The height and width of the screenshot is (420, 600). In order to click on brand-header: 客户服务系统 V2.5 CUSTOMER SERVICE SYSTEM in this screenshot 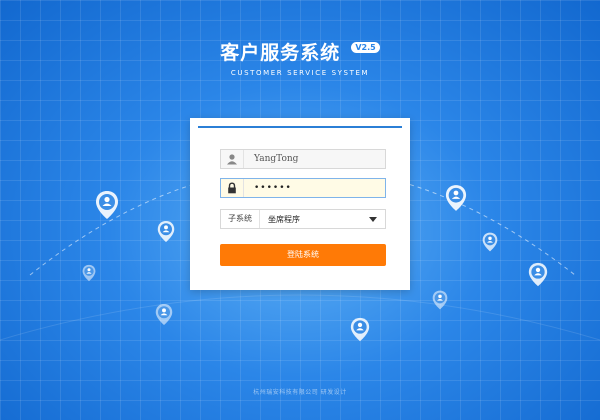, I will do `click(300, 57)`.